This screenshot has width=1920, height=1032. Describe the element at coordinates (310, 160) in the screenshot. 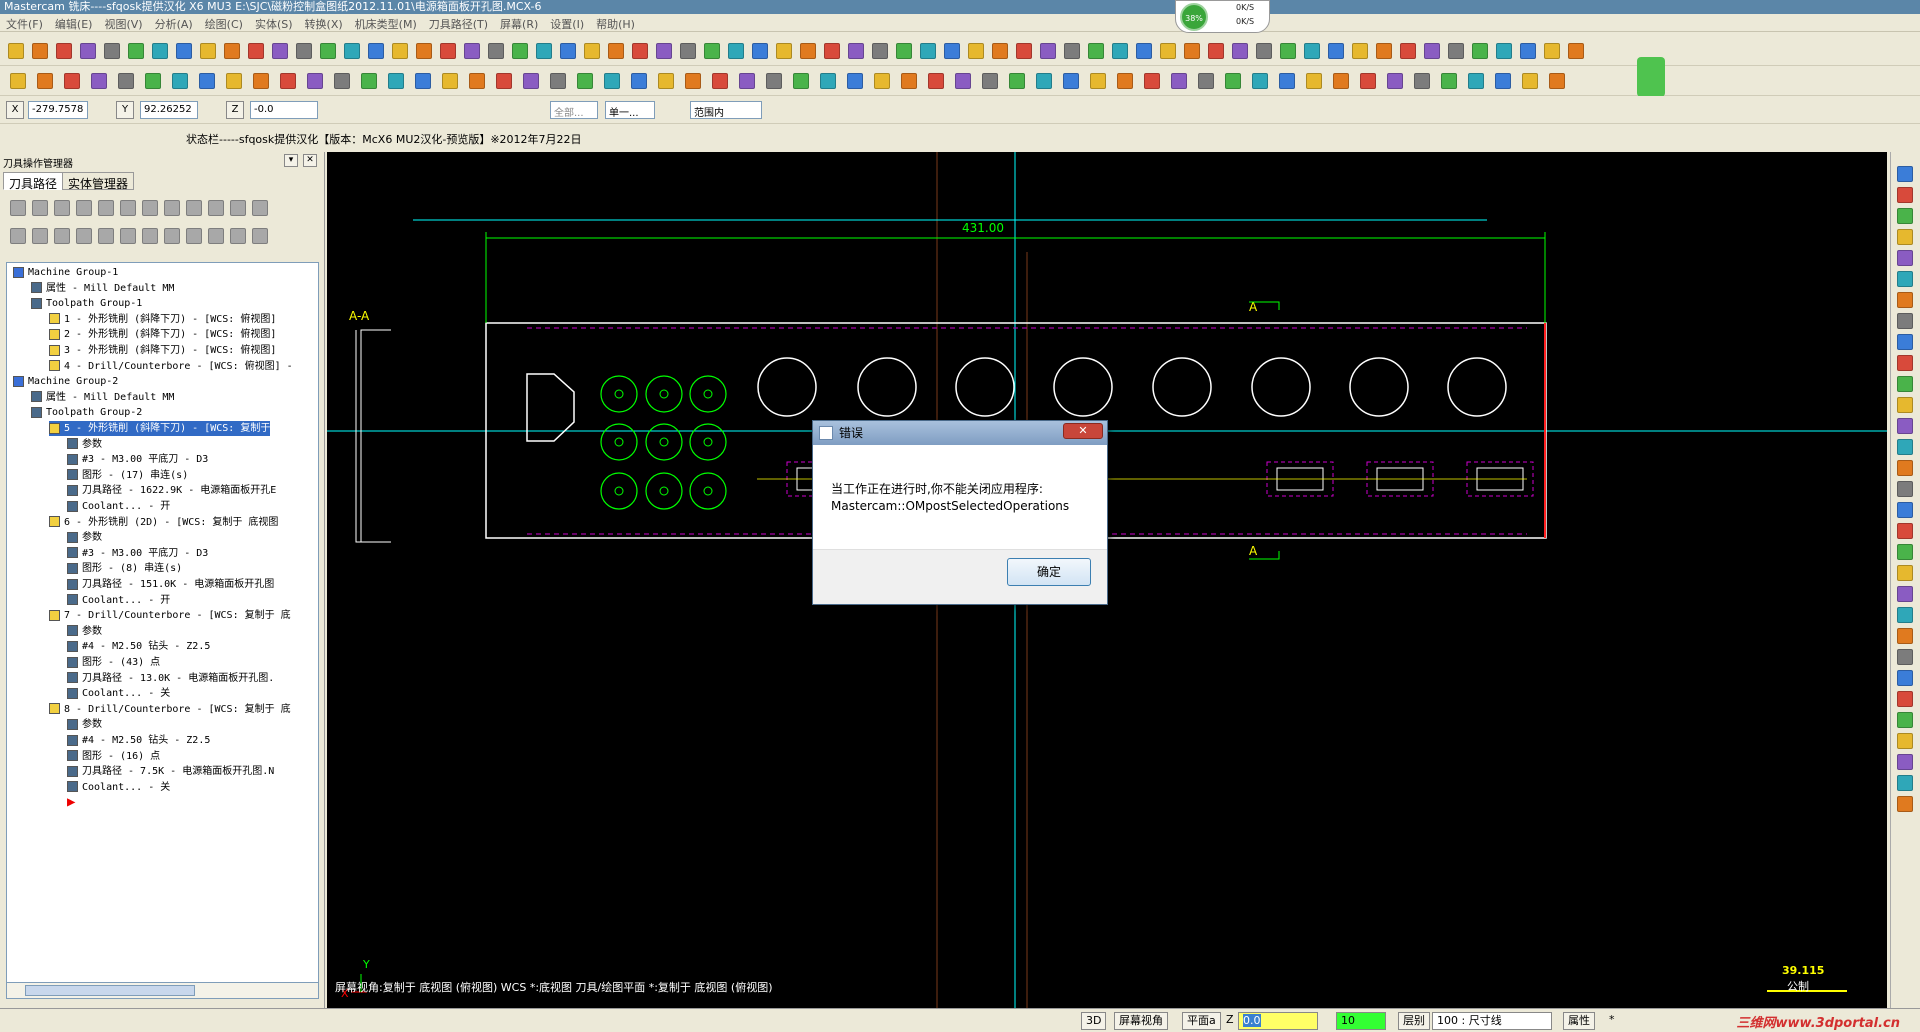

I see `panel-close-button: ✕` at that location.